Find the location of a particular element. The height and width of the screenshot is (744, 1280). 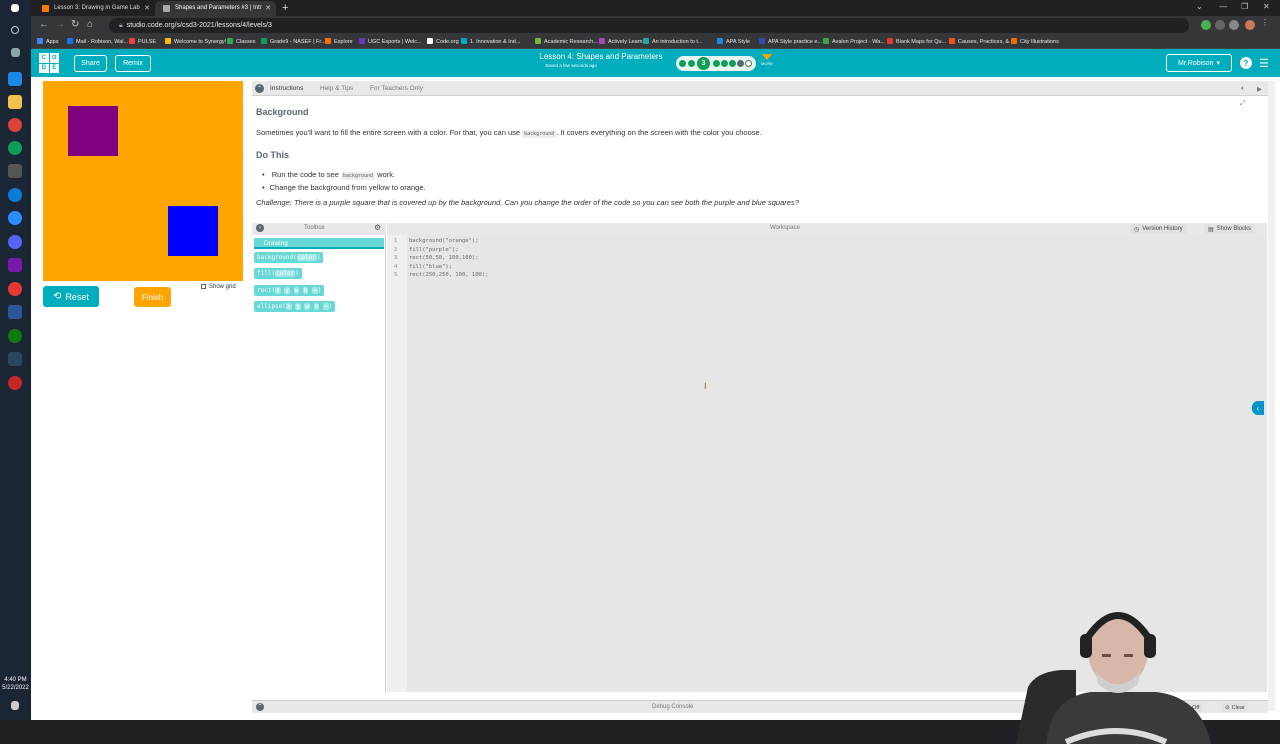

start-icon is located at coordinates (15, 8).